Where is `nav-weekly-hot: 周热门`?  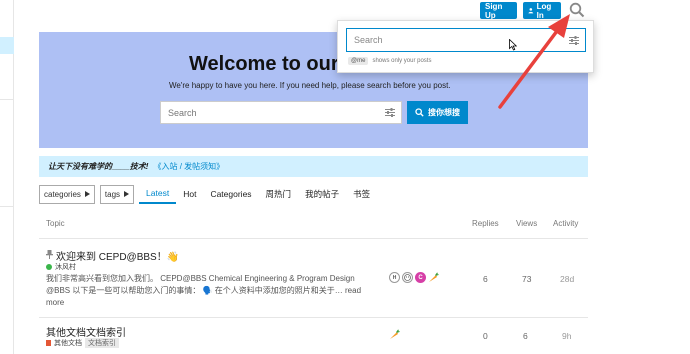 nav-weekly-hot: 周热门 is located at coordinates (279, 194).